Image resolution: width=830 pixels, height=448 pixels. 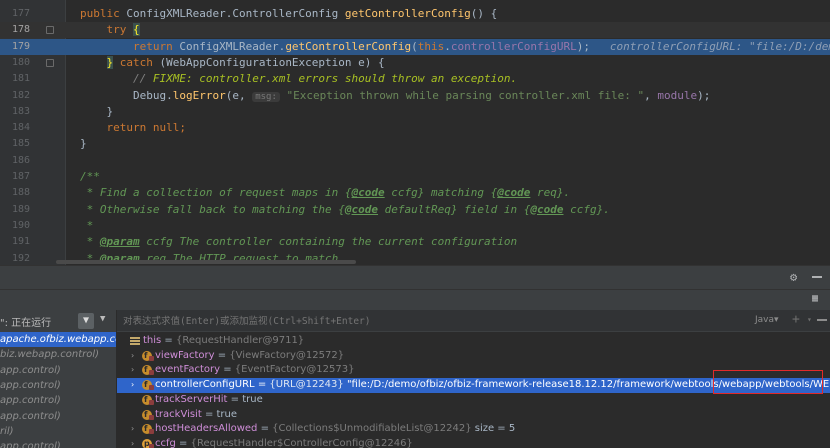 What do you see at coordinates (205, 385) in the screenshot?
I see `variable-name: controllerConfigURL` at bounding box center [205, 385].